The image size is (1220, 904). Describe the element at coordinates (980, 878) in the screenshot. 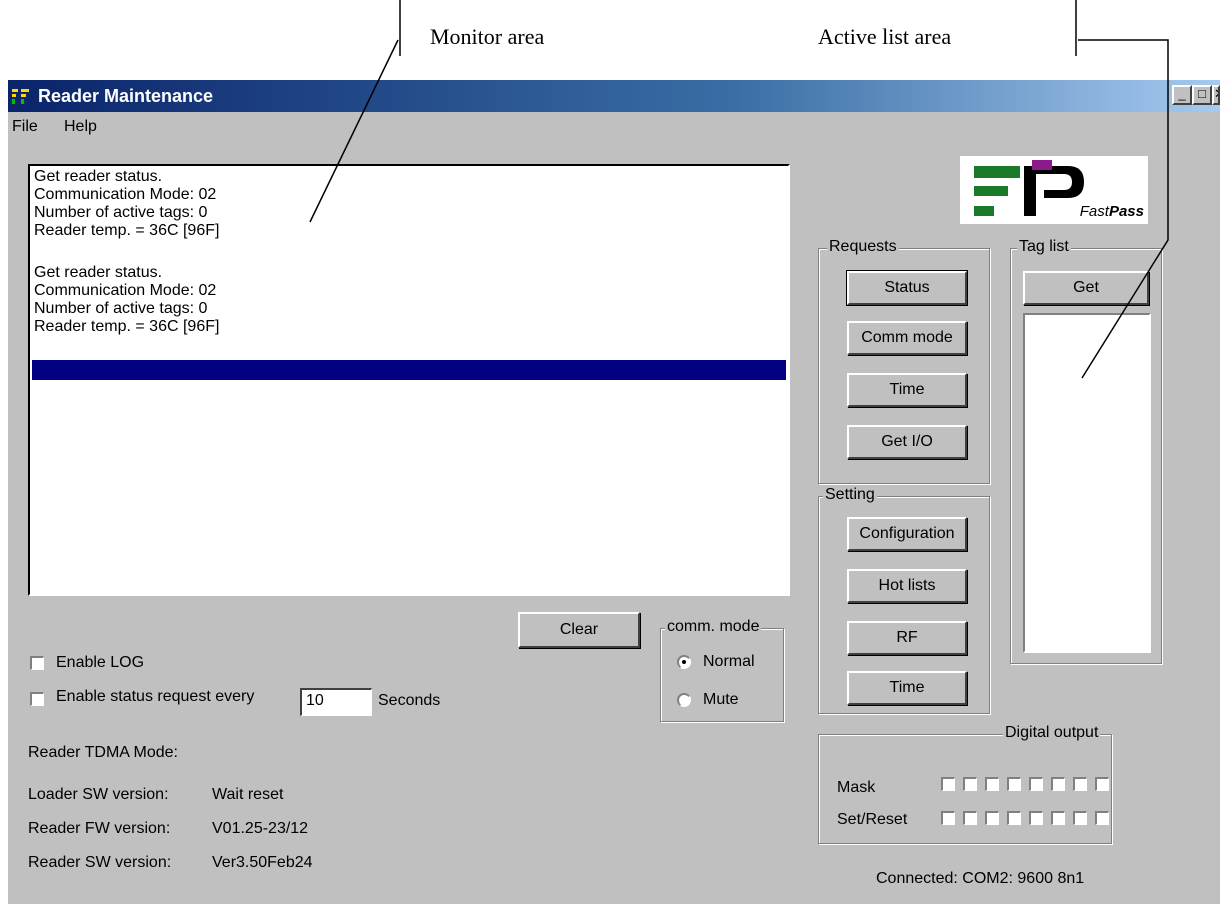

I see `connection-status: Connected: COM2: 9600 8n1` at that location.